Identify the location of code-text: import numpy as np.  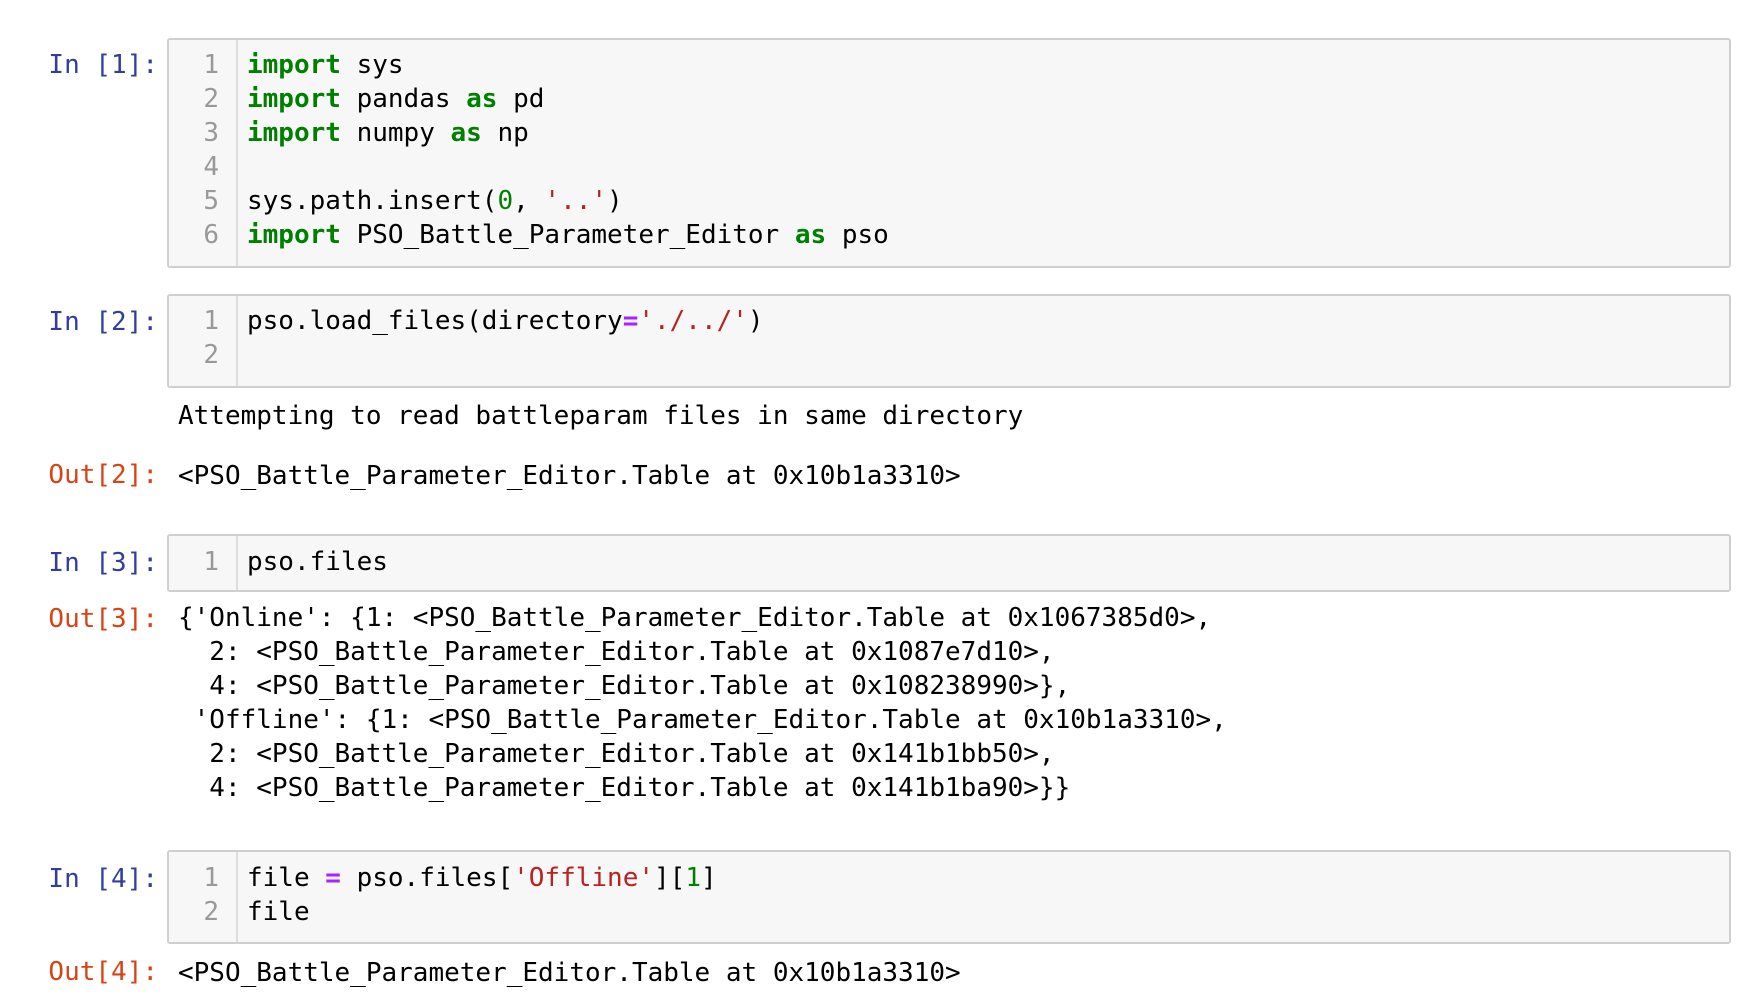
(388, 133).